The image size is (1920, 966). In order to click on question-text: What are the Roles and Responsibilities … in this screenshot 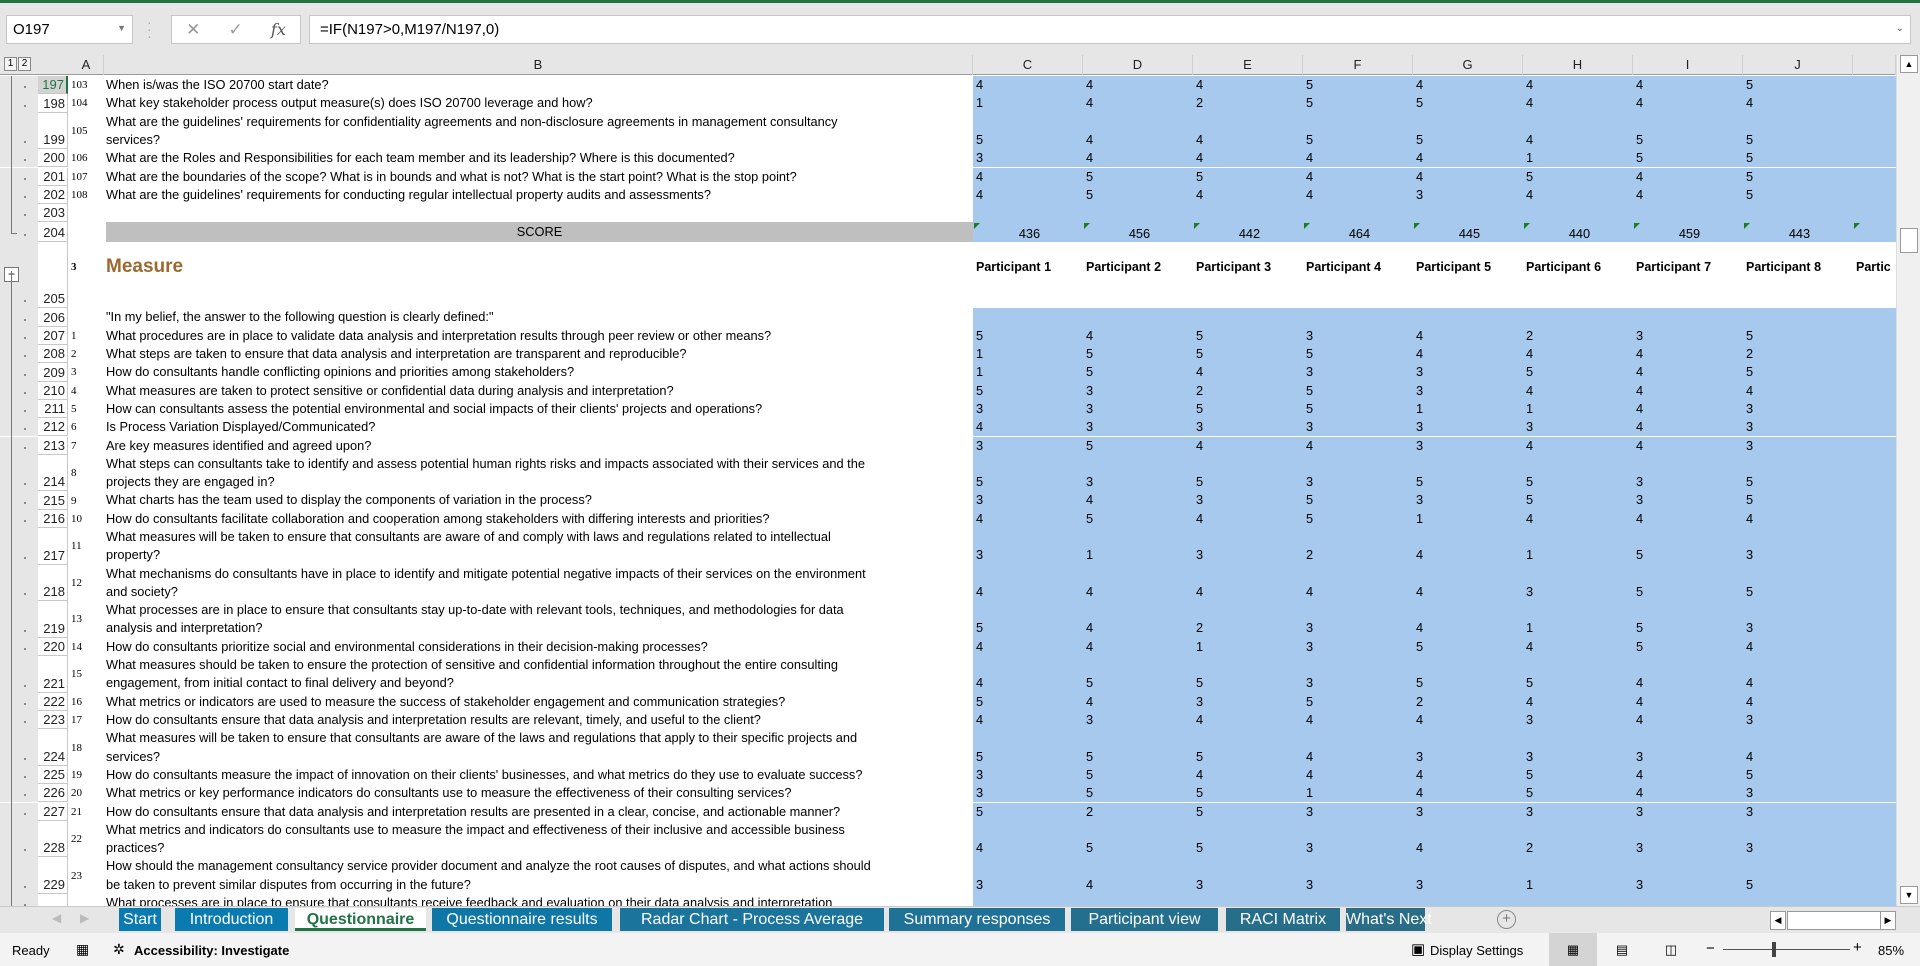, I will do `click(539, 158)`.